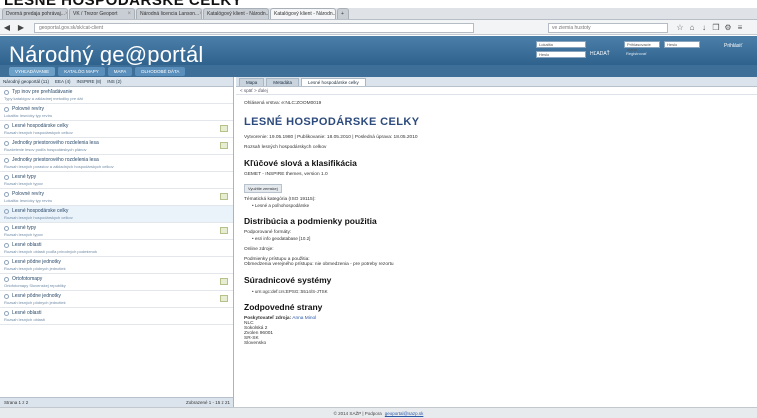 Image resolution: width=757 pixels, height=418 pixels. Describe the element at coordinates (642, 54) in the screenshot. I see `register-link: Registrovať` at that location.